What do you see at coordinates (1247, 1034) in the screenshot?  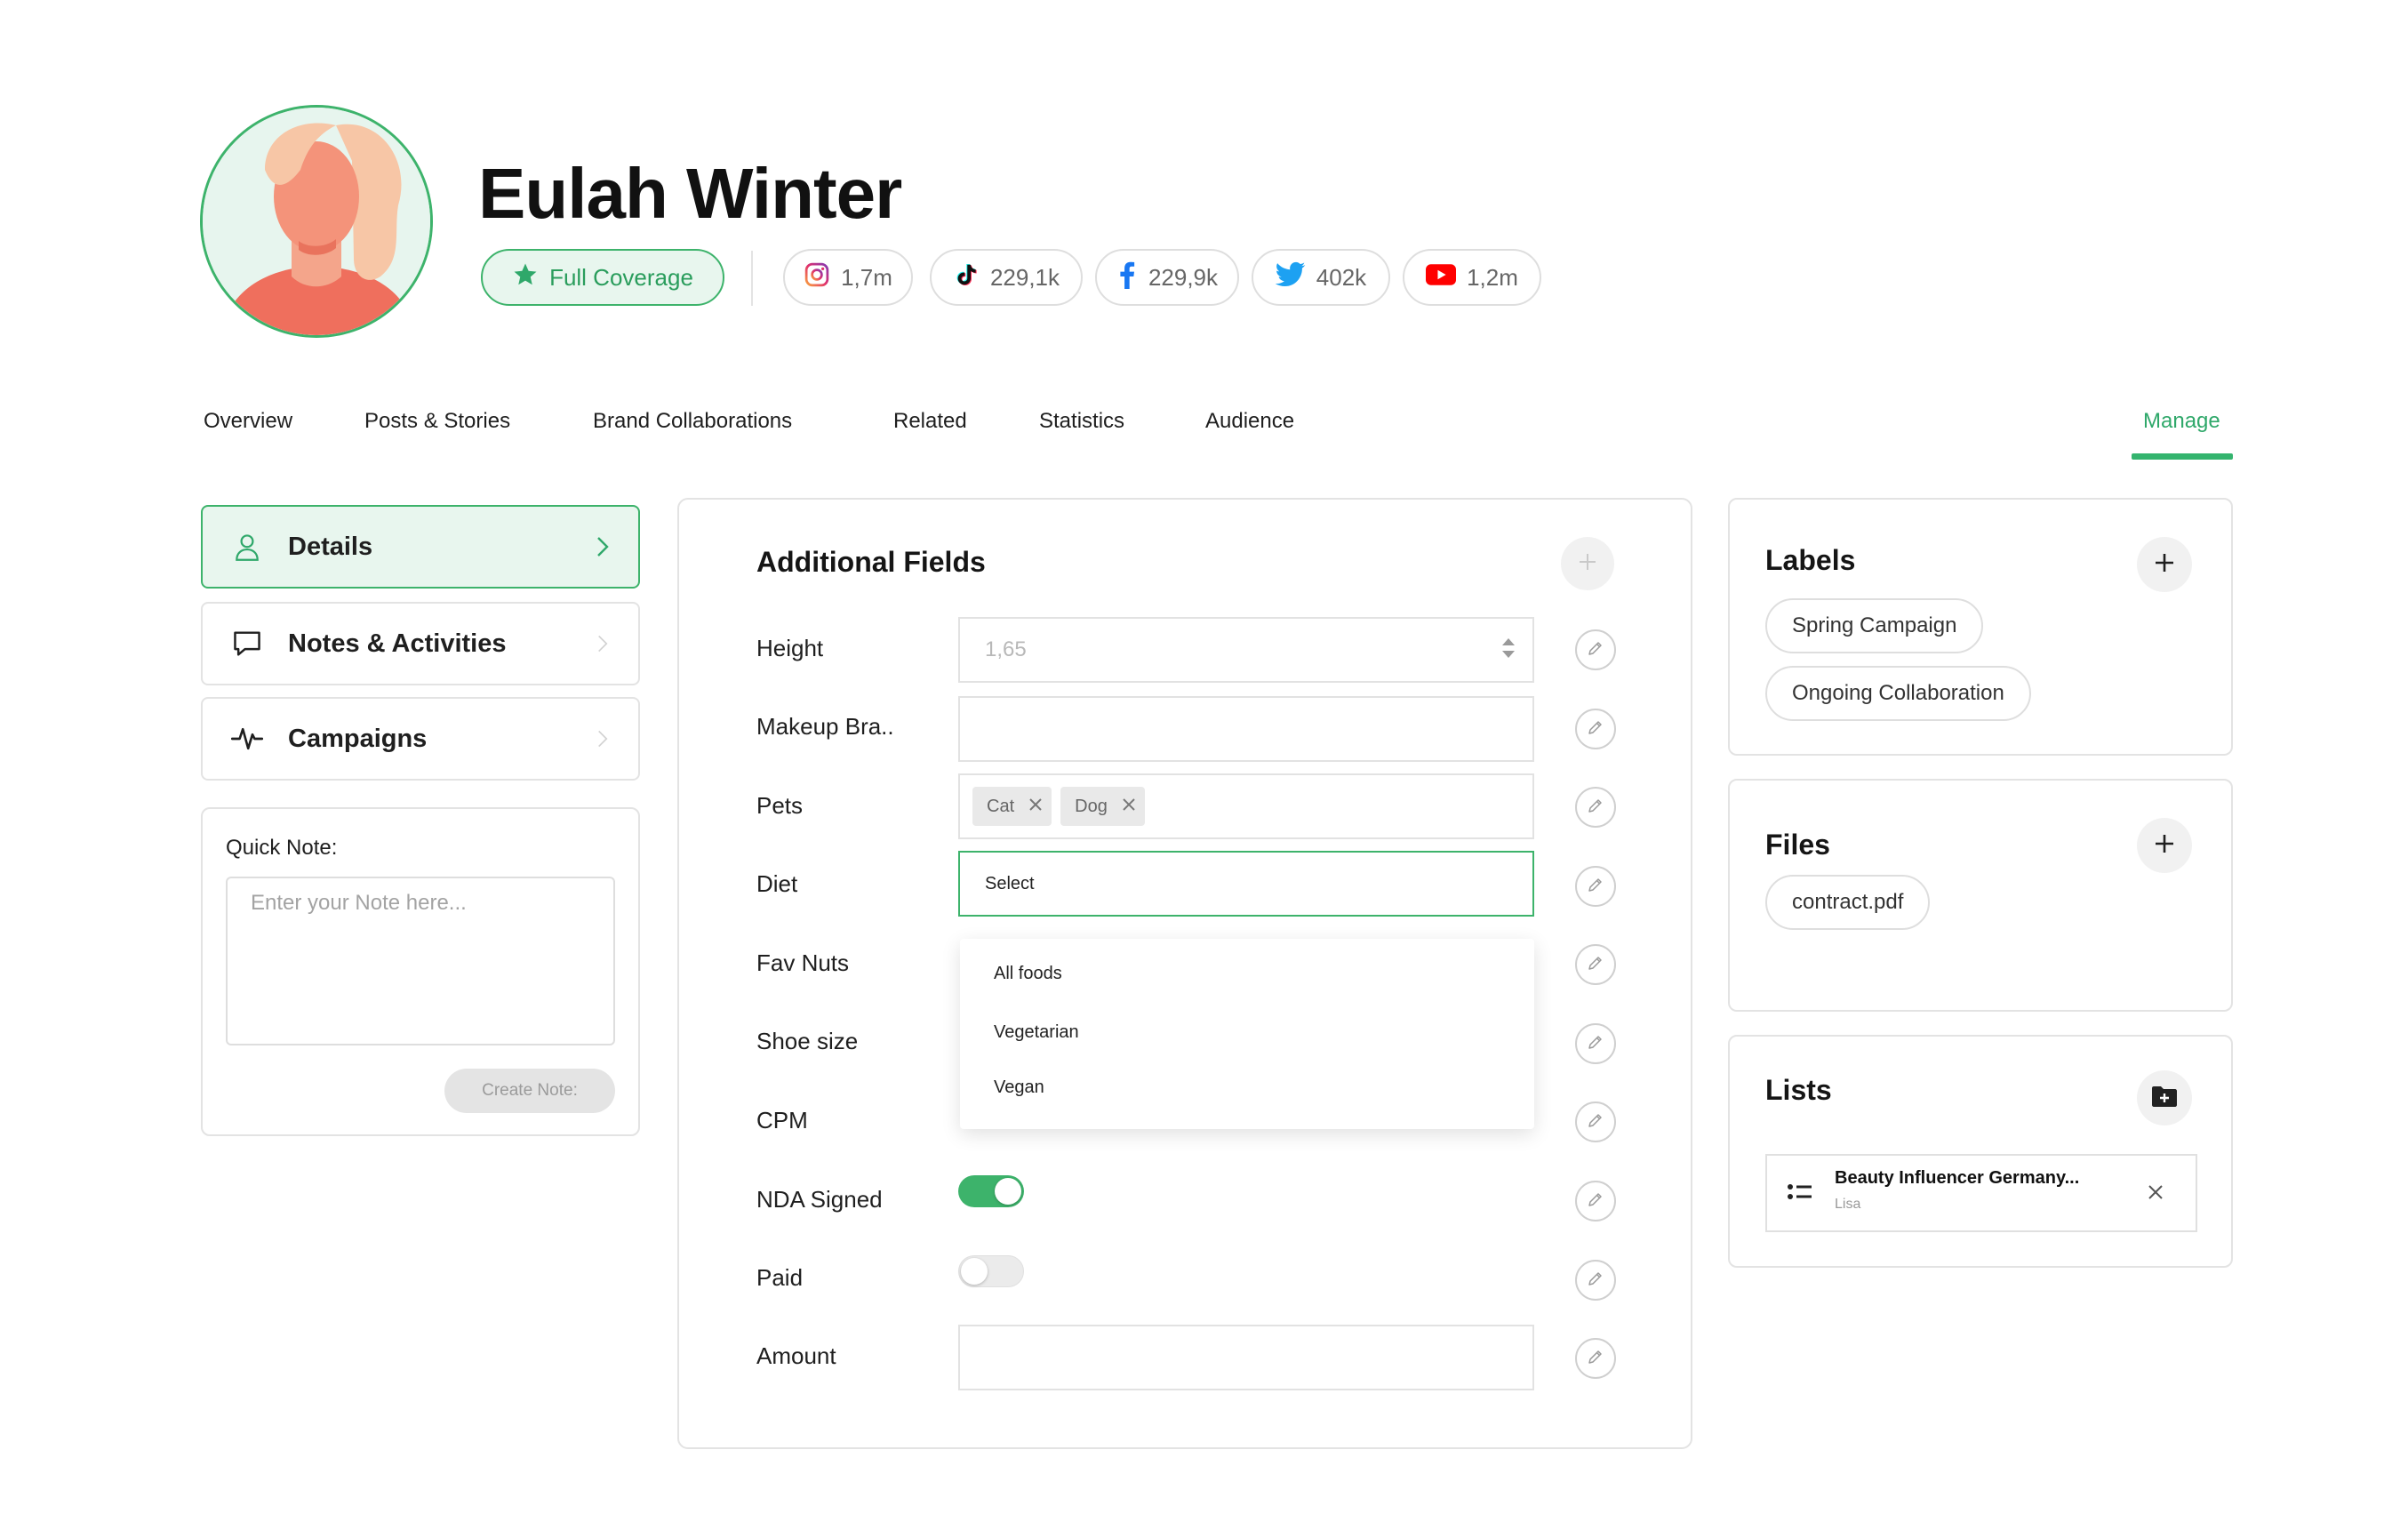 I see `diet-dropdown-menu: All foods Vegetarian Vegan` at bounding box center [1247, 1034].